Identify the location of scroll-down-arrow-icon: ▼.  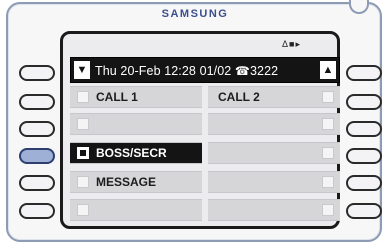
(82, 70).